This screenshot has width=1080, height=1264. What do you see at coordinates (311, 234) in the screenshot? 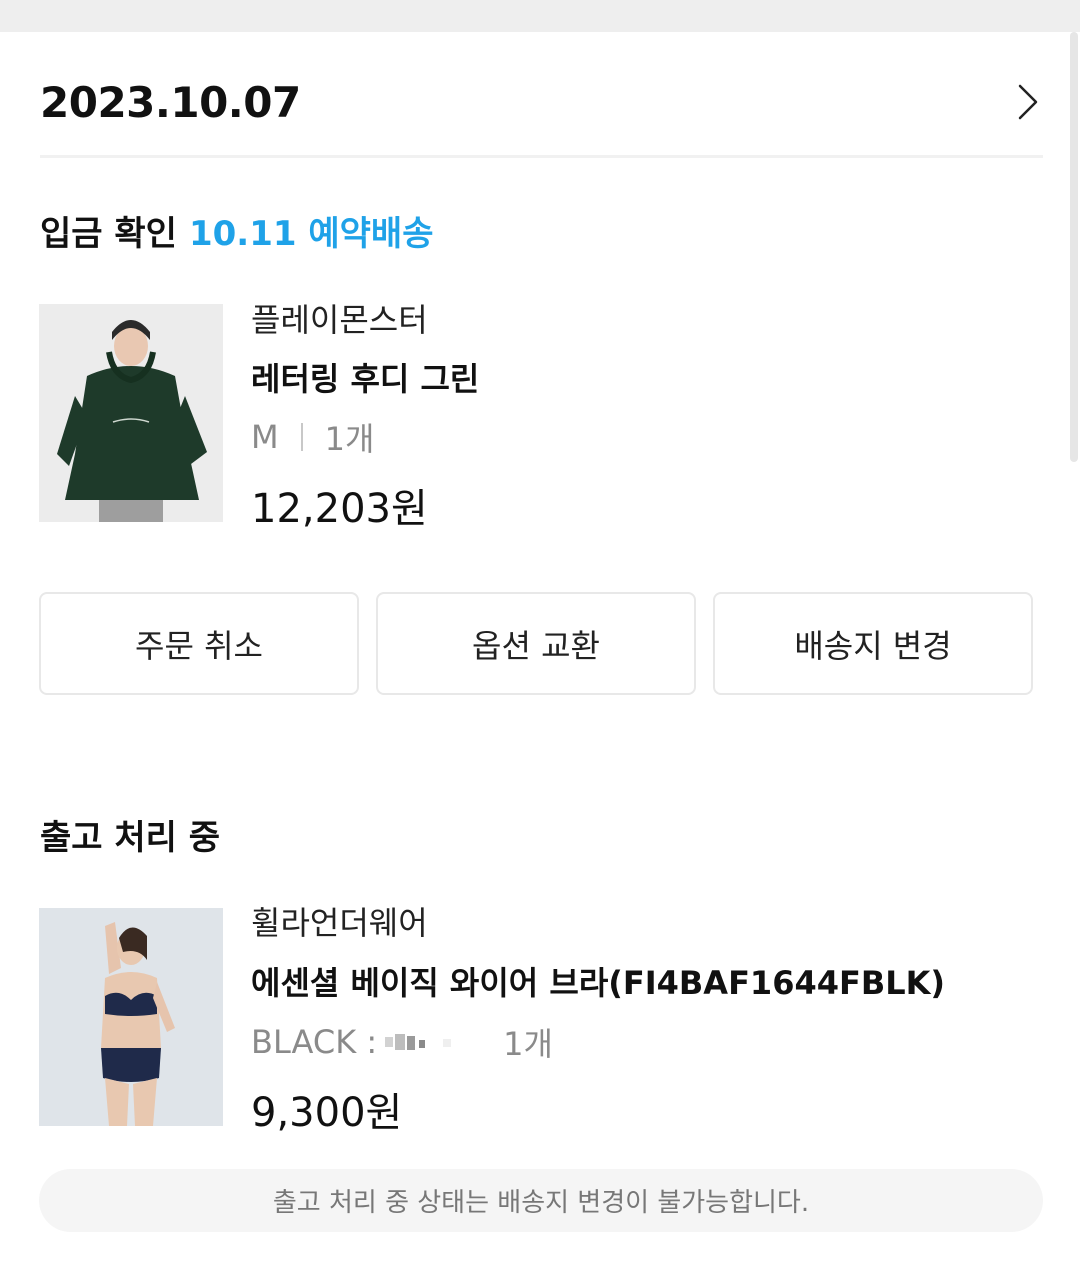
I see `delivery-note: 10.11 예약배송` at bounding box center [311, 234].